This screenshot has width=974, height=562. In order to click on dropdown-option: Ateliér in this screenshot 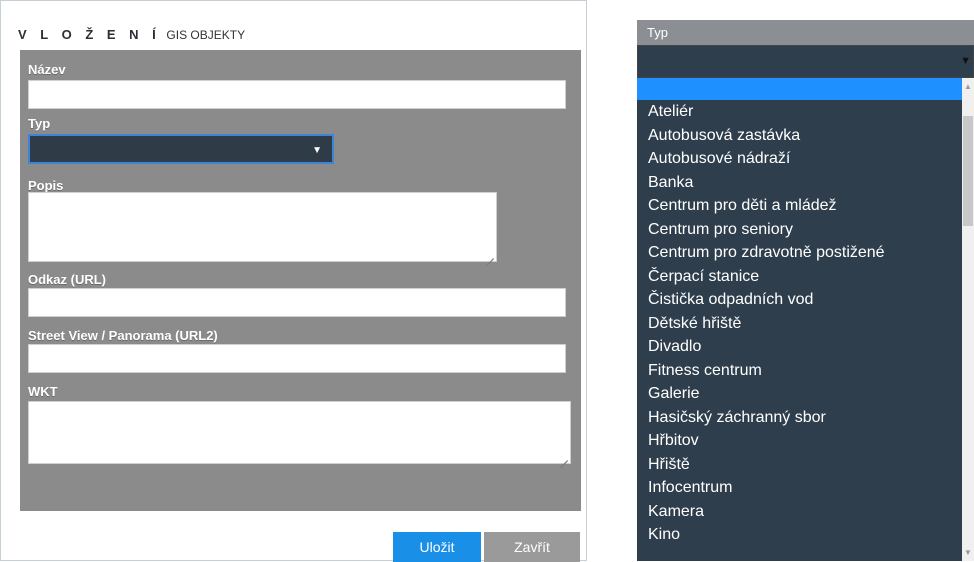, I will do `click(799, 112)`.